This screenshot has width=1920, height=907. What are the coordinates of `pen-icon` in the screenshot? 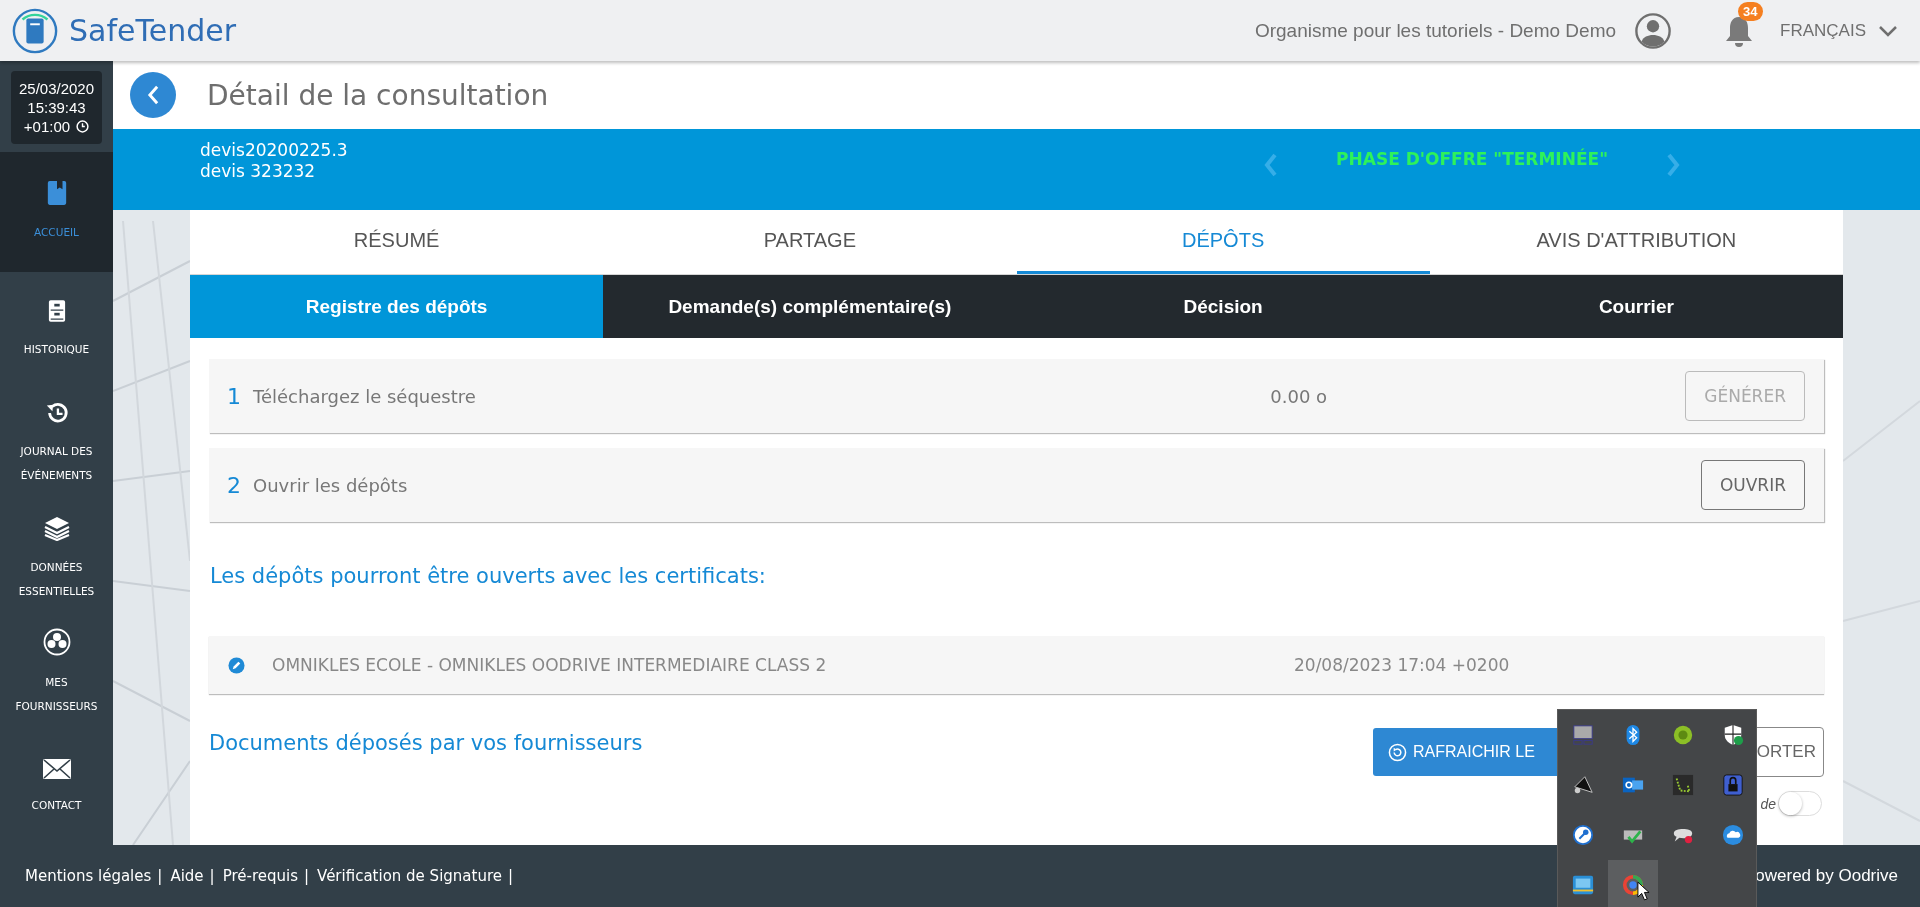 It's located at (236, 665).